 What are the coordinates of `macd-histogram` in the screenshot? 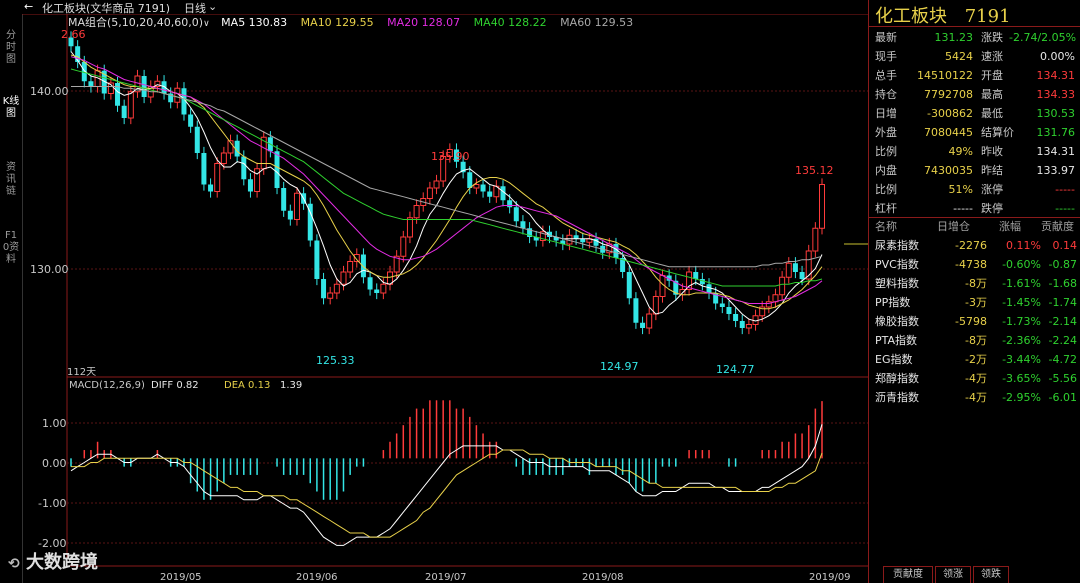 It's located at (446, 450).